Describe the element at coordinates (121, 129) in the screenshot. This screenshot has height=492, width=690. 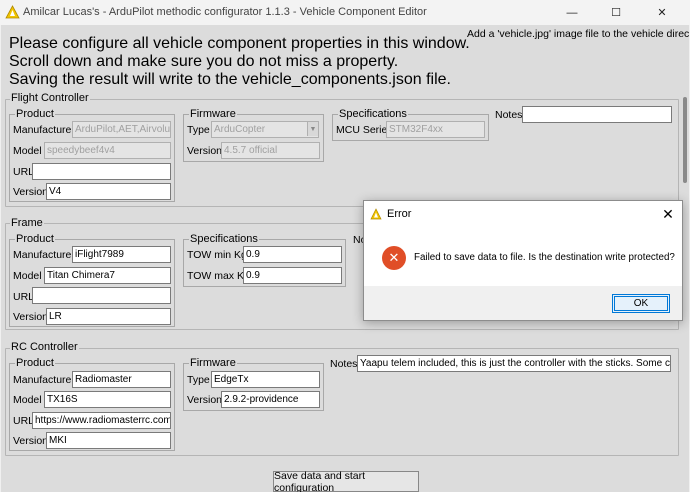
I see `fc-manufacturer-field: ArduPilot,AET,Airvolut` at that location.